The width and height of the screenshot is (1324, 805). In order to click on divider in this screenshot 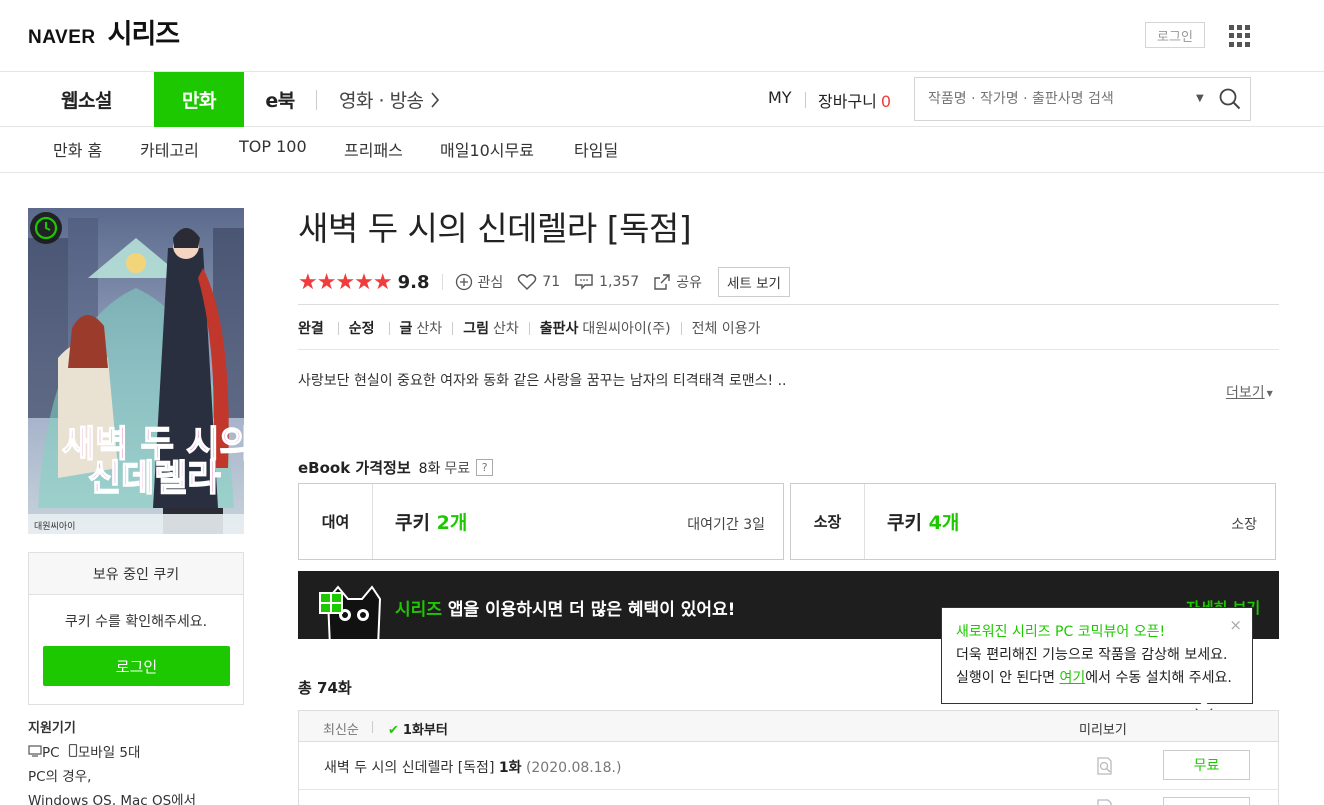, I will do `click(788, 349)`.